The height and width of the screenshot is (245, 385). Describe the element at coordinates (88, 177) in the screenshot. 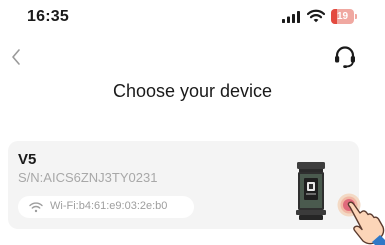

I see `device-serial-number: S/N:AICS6ZNJ3TY0231` at that location.